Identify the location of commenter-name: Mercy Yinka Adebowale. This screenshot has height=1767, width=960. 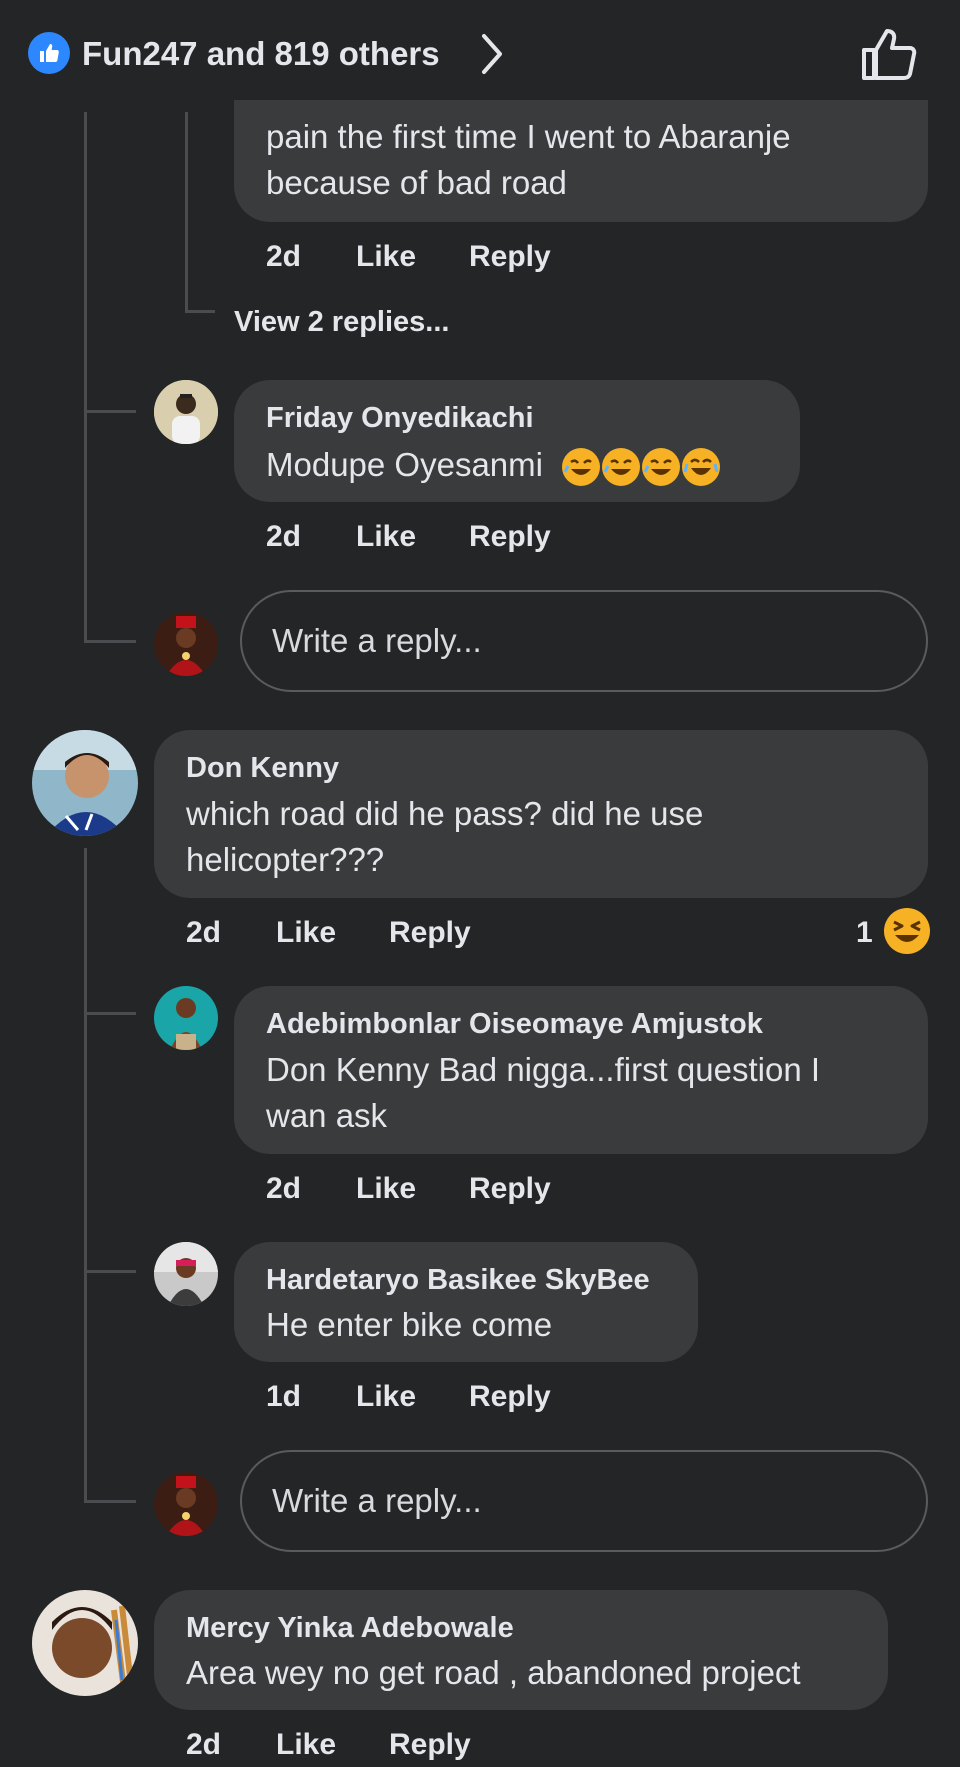
(350, 1628).